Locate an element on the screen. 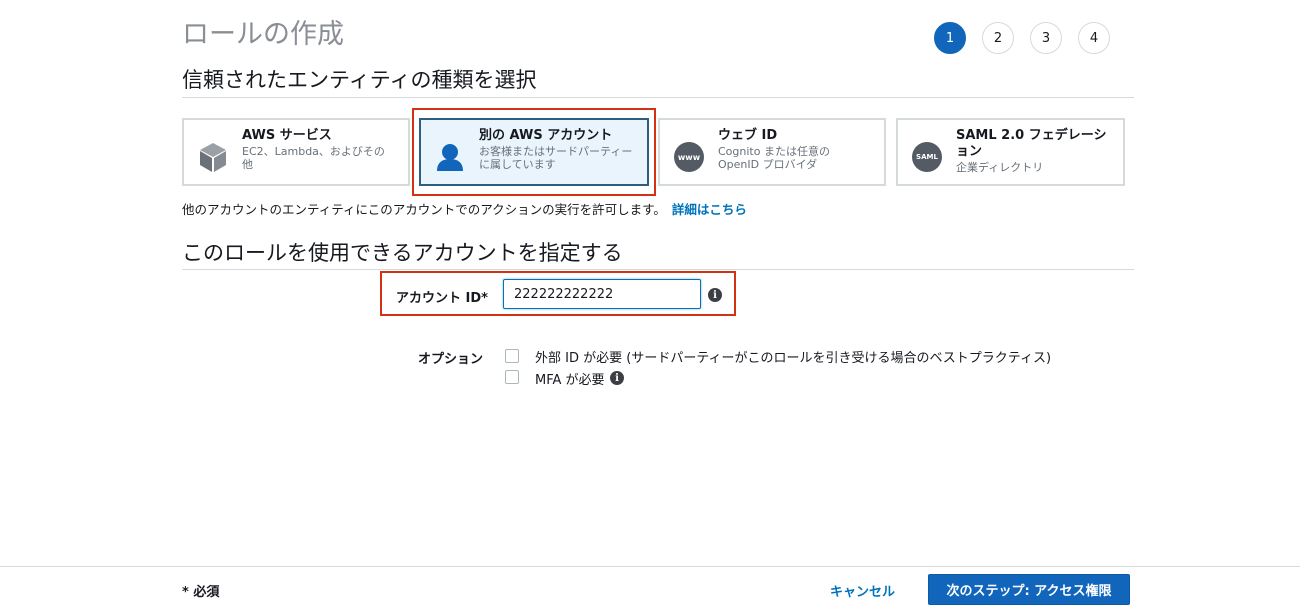 The width and height of the screenshot is (1300, 609). step-1: 1 is located at coordinates (950, 38).